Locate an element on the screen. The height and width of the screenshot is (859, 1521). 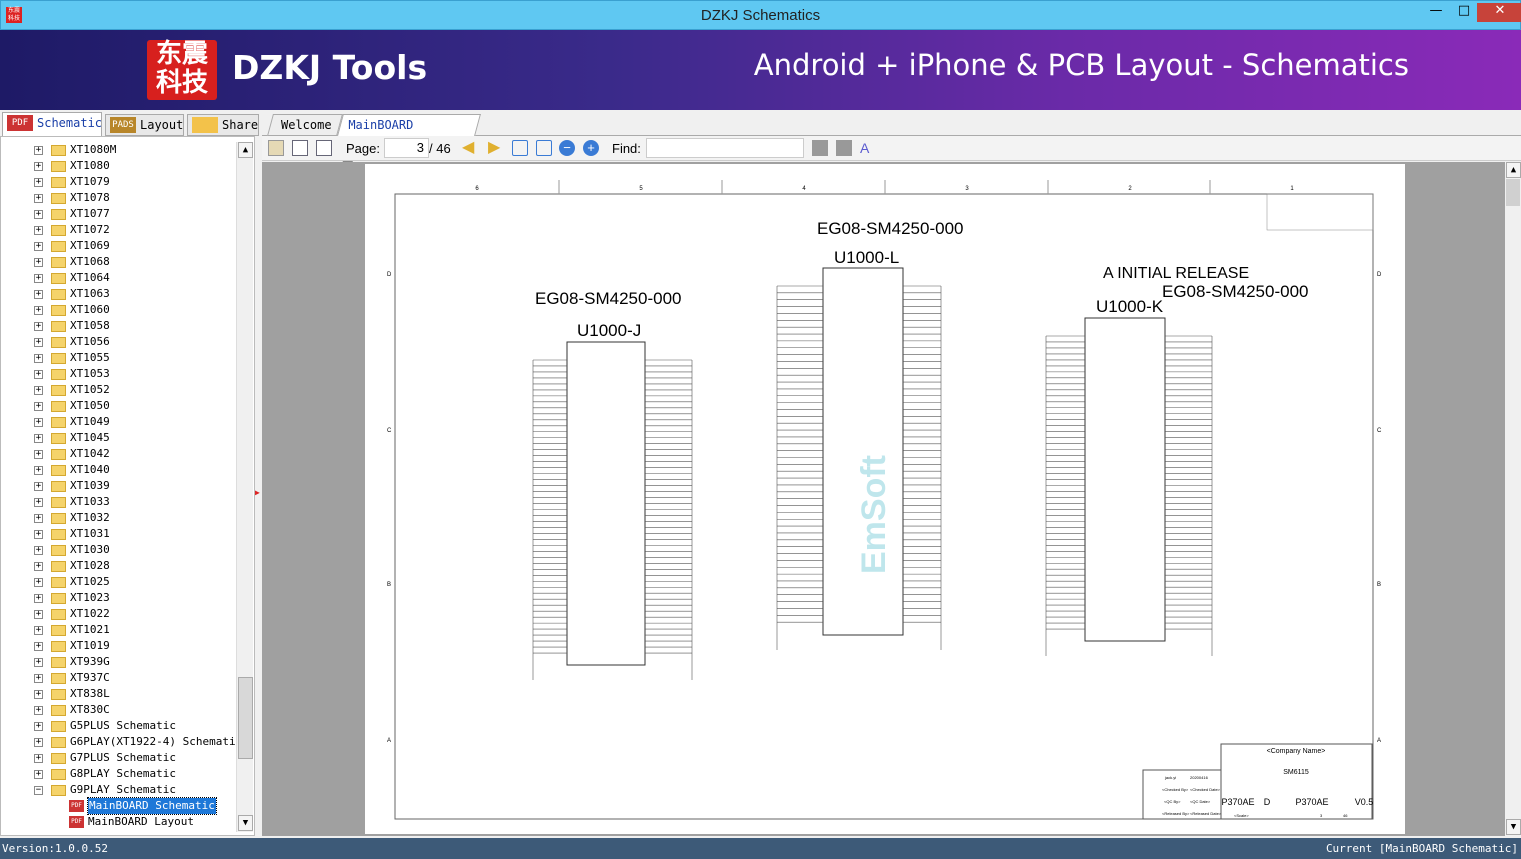
tab-mainboard-schematic: MainBOARD Schematic✕ is located at coordinates (409, 145).